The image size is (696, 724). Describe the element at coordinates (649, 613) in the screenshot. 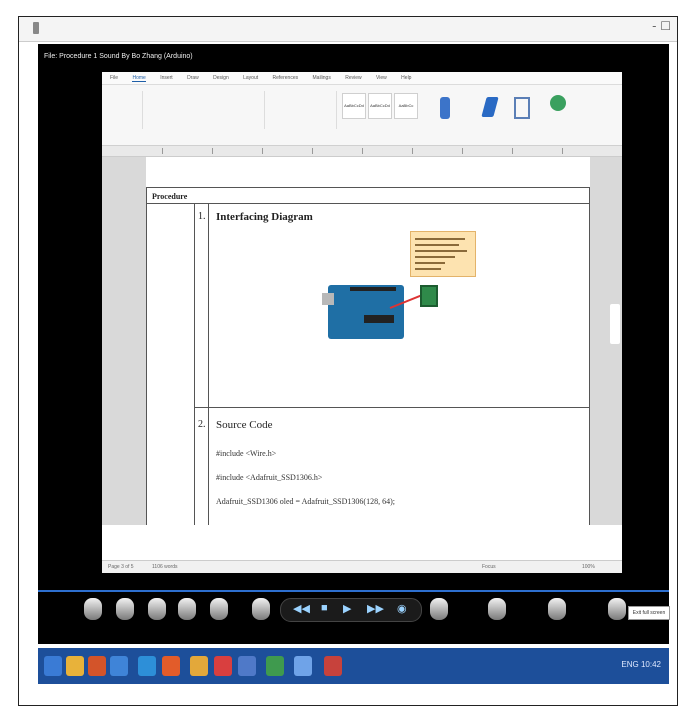

I see `tooltip: Exit full screen` at that location.